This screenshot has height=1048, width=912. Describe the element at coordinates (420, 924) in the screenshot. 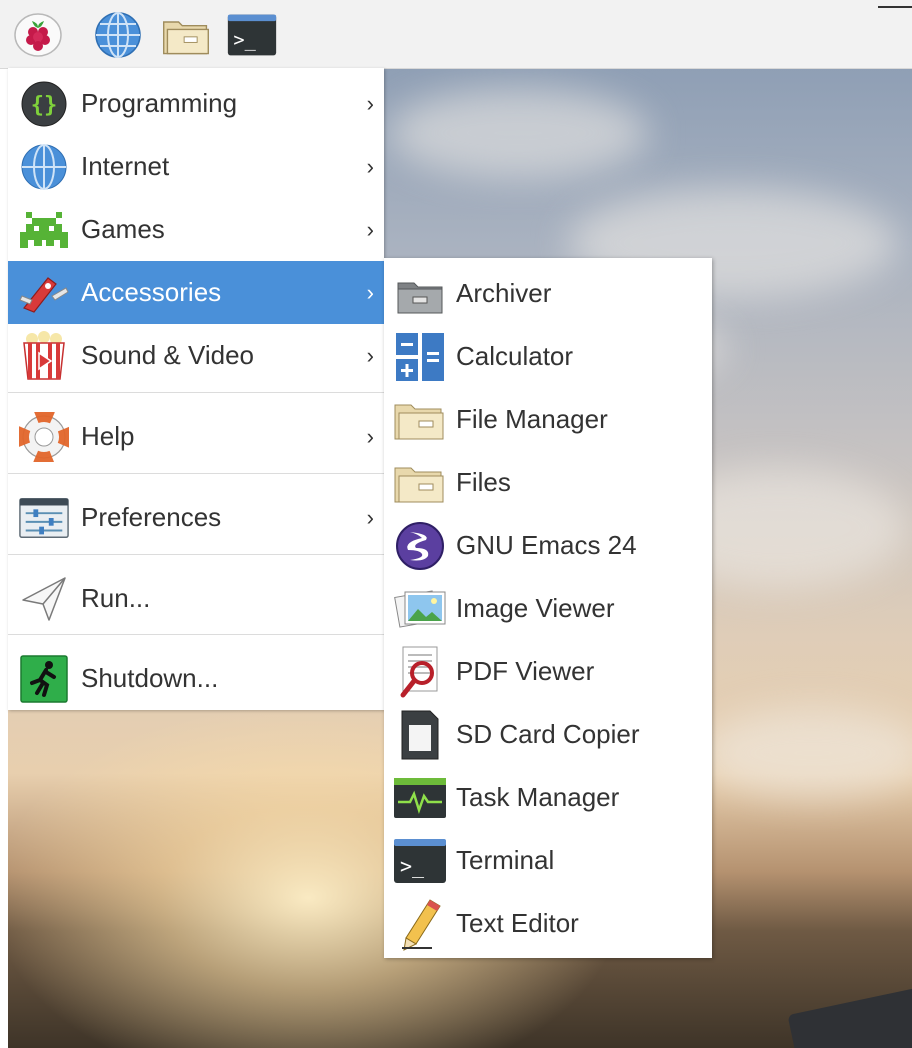

I see `text-editor-pencil-icon` at that location.